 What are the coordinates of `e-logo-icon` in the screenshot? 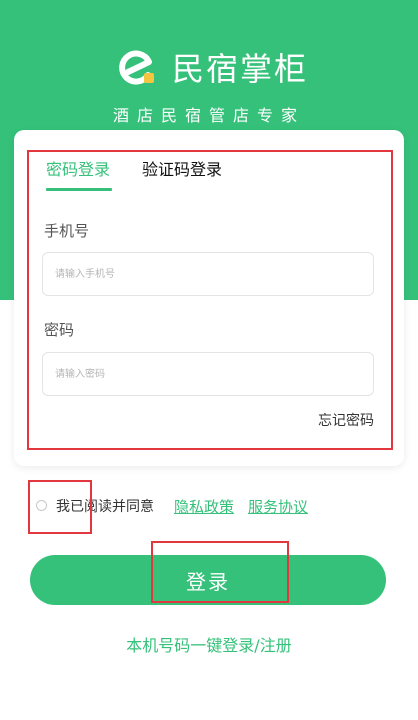 It's located at (136, 67).